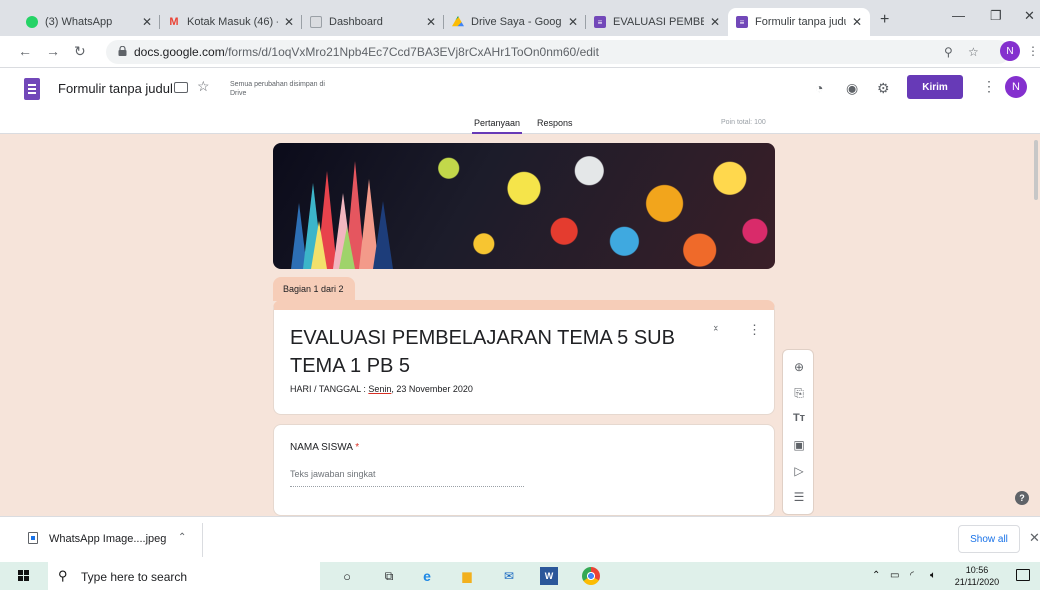 The height and width of the screenshot is (590, 1040). What do you see at coordinates (407, 478) in the screenshot?
I see `short-answer-input: Teks jawaban singkat` at bounding box center [407, 478].